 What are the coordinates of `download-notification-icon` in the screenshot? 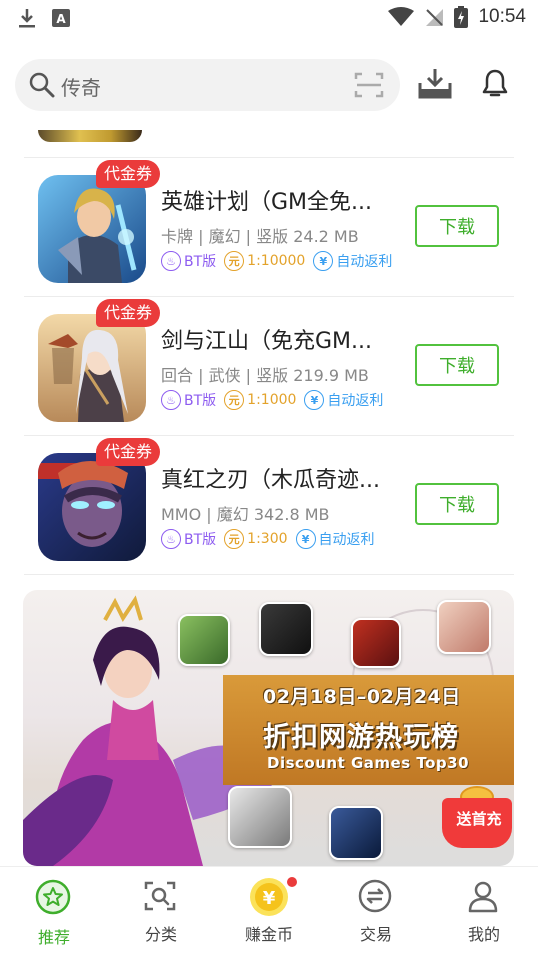 It's located at (27, 18).